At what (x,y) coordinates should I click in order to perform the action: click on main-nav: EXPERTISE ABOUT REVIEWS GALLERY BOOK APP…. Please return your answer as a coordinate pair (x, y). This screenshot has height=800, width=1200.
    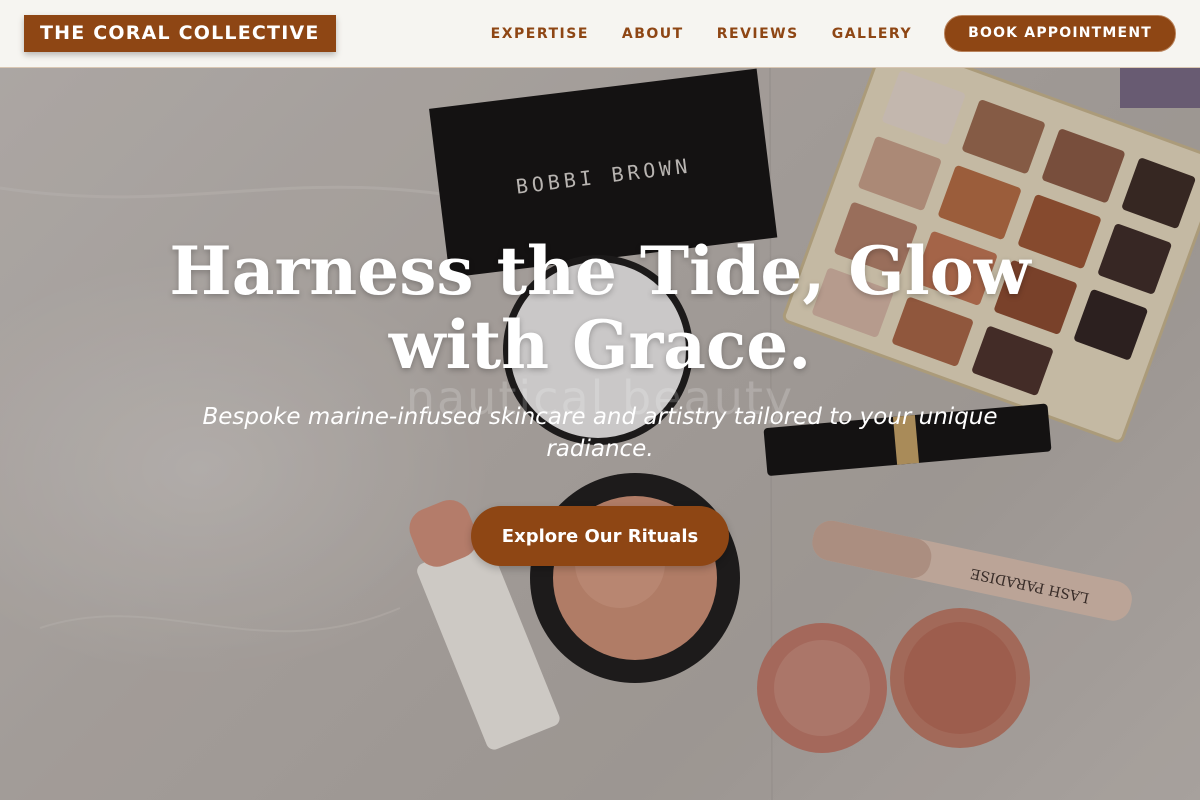
    Looking at the image, I should click on (833, 33).